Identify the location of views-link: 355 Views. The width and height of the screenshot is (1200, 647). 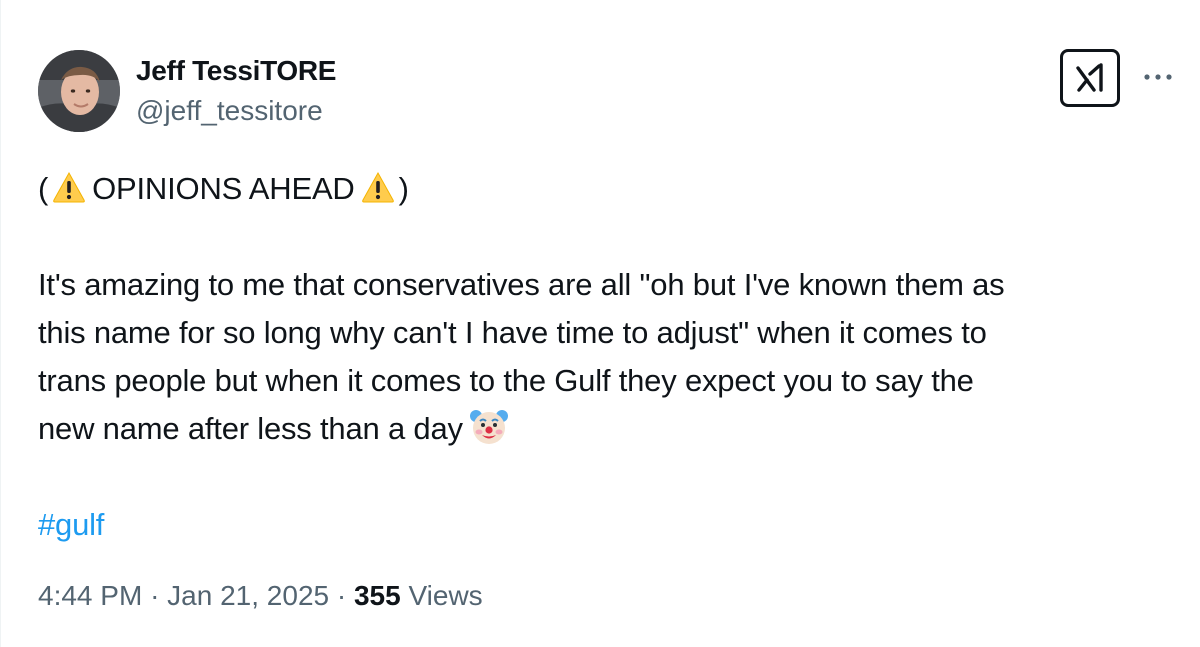
(418, 595).